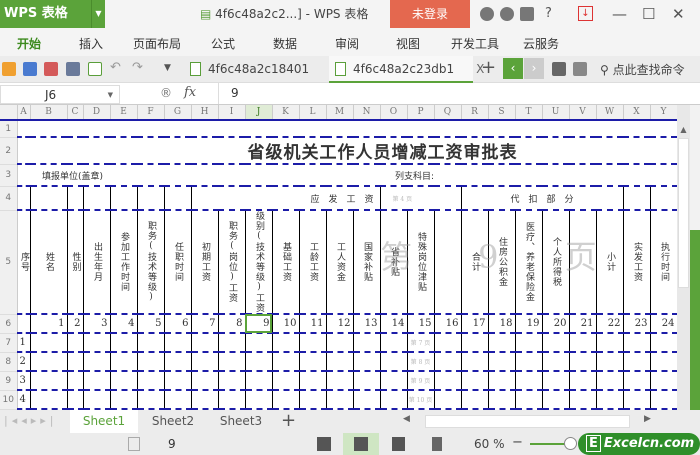 This screenshot has width=700, height=455. I want to click on new-tab-button: +, so click(488, 67).